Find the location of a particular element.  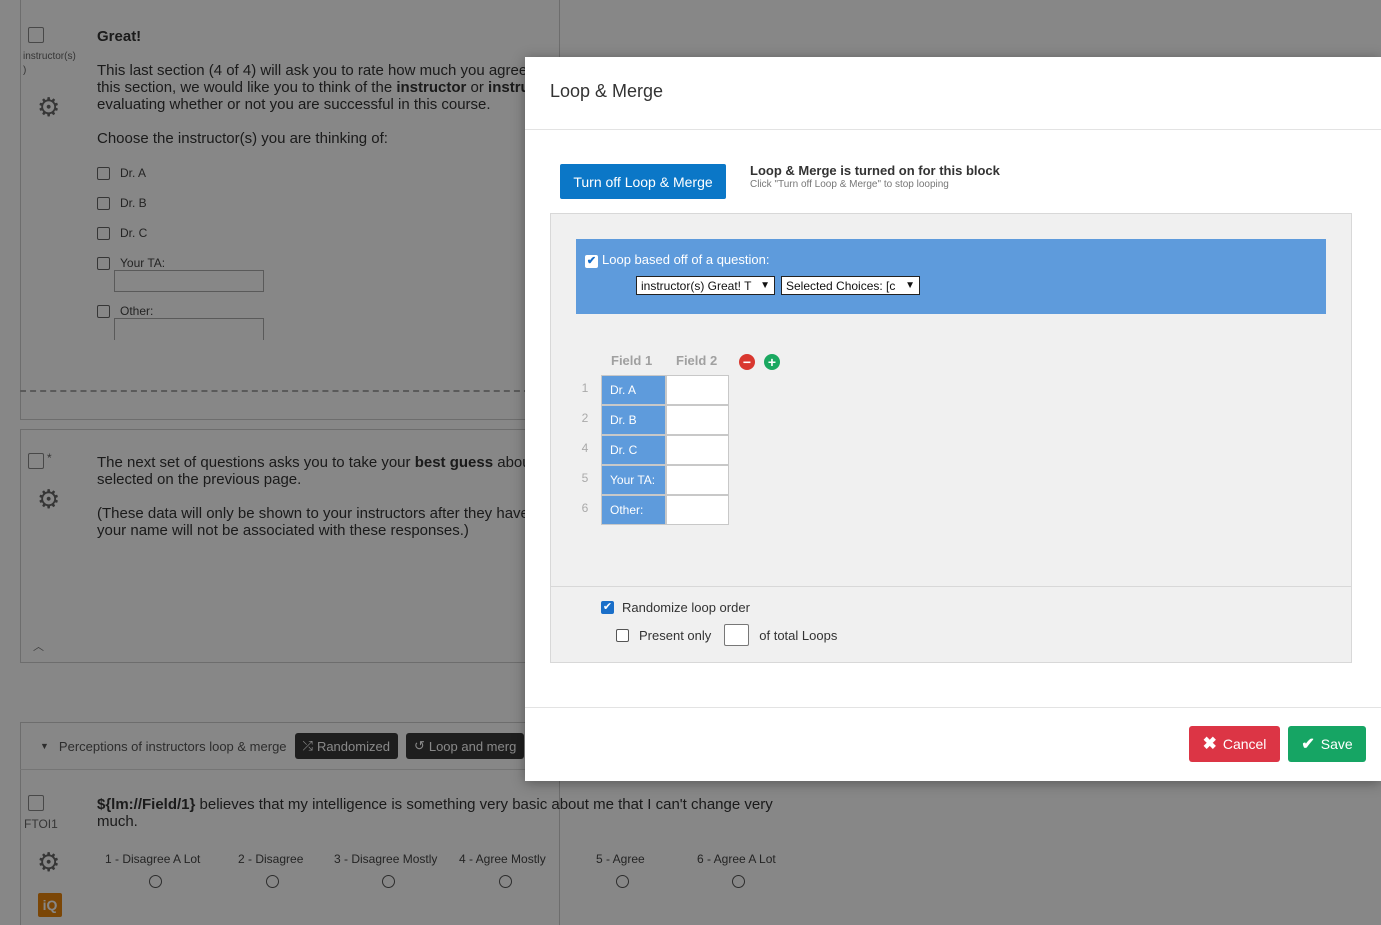

field1-cell: Dr. A is located at coordinates (633, 390).